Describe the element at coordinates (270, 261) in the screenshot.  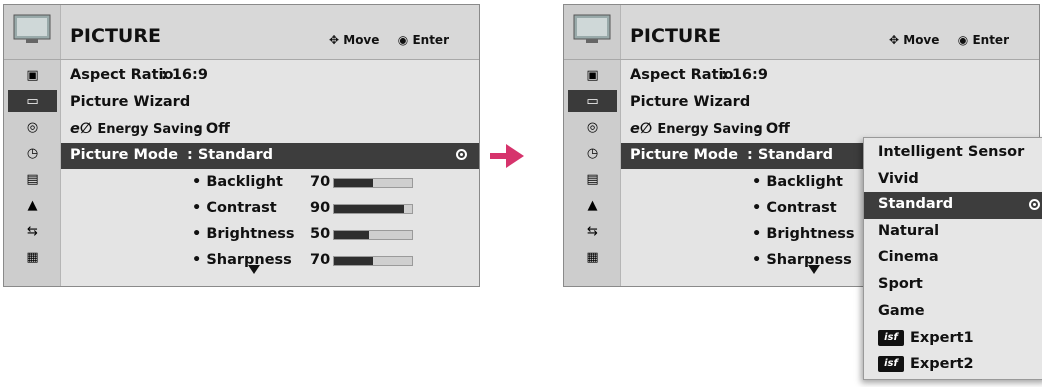
I see `sharpness-row: • Sharpness 70` at that location.